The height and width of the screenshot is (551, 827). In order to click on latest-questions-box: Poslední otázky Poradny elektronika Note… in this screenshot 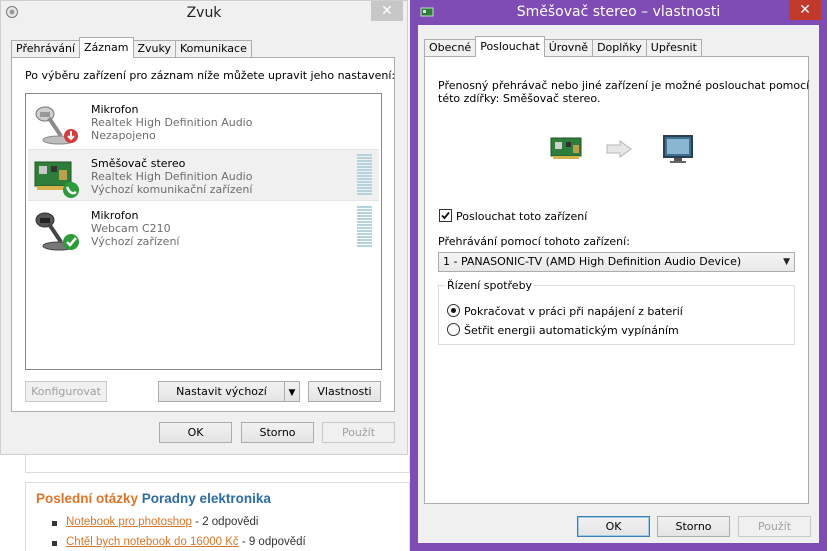, I will do `click(217, 516)`.